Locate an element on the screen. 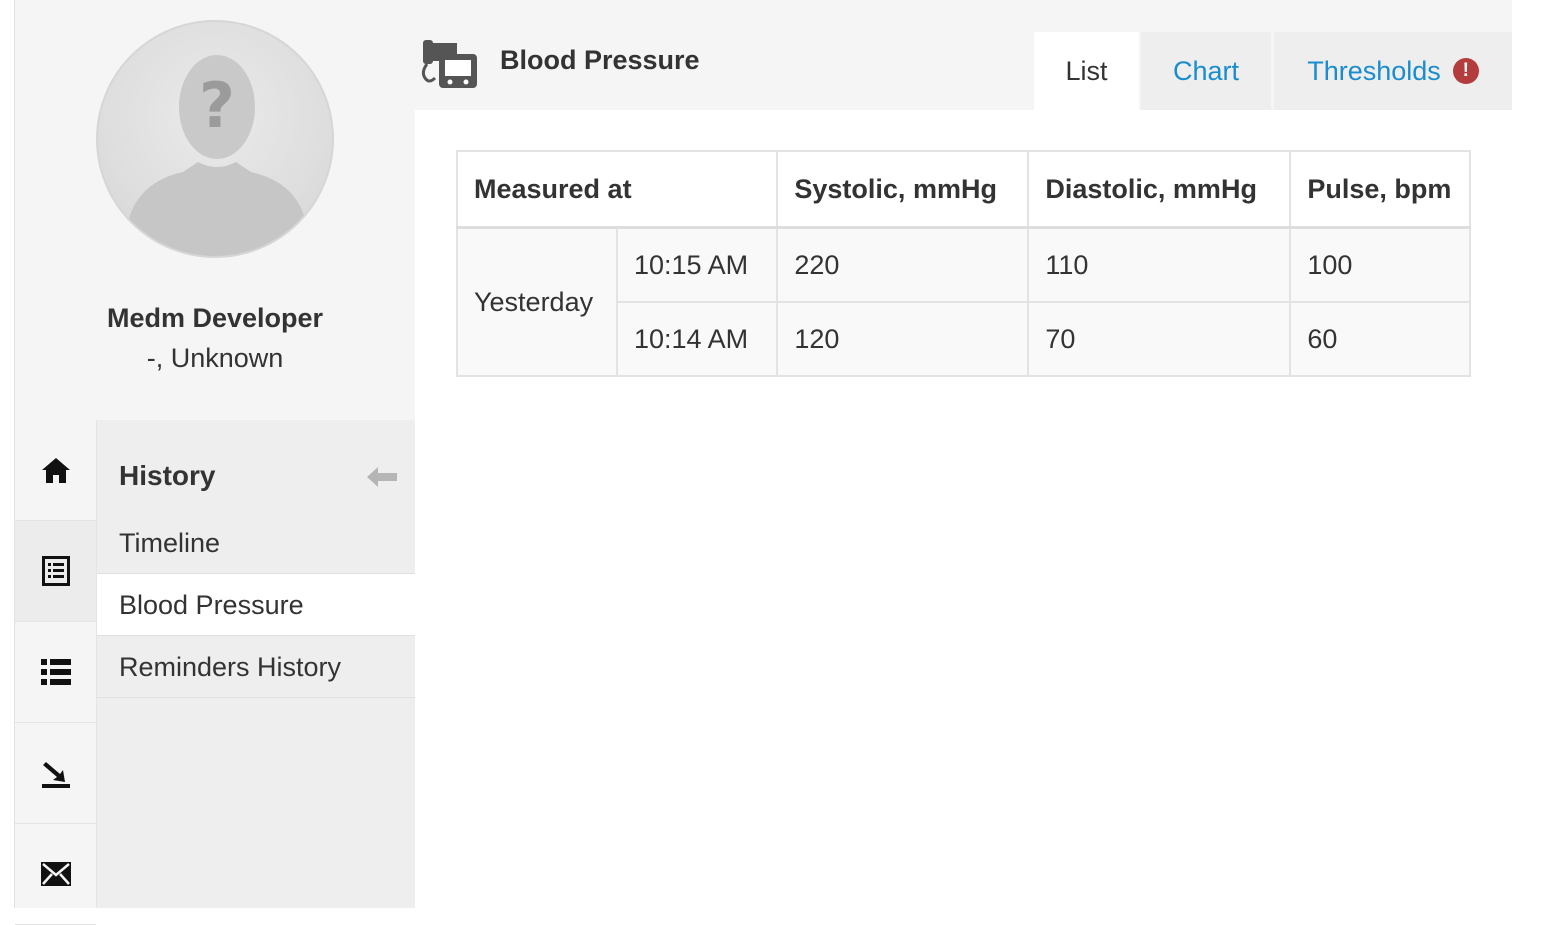  rail-history is located at coordinates (55, 571).